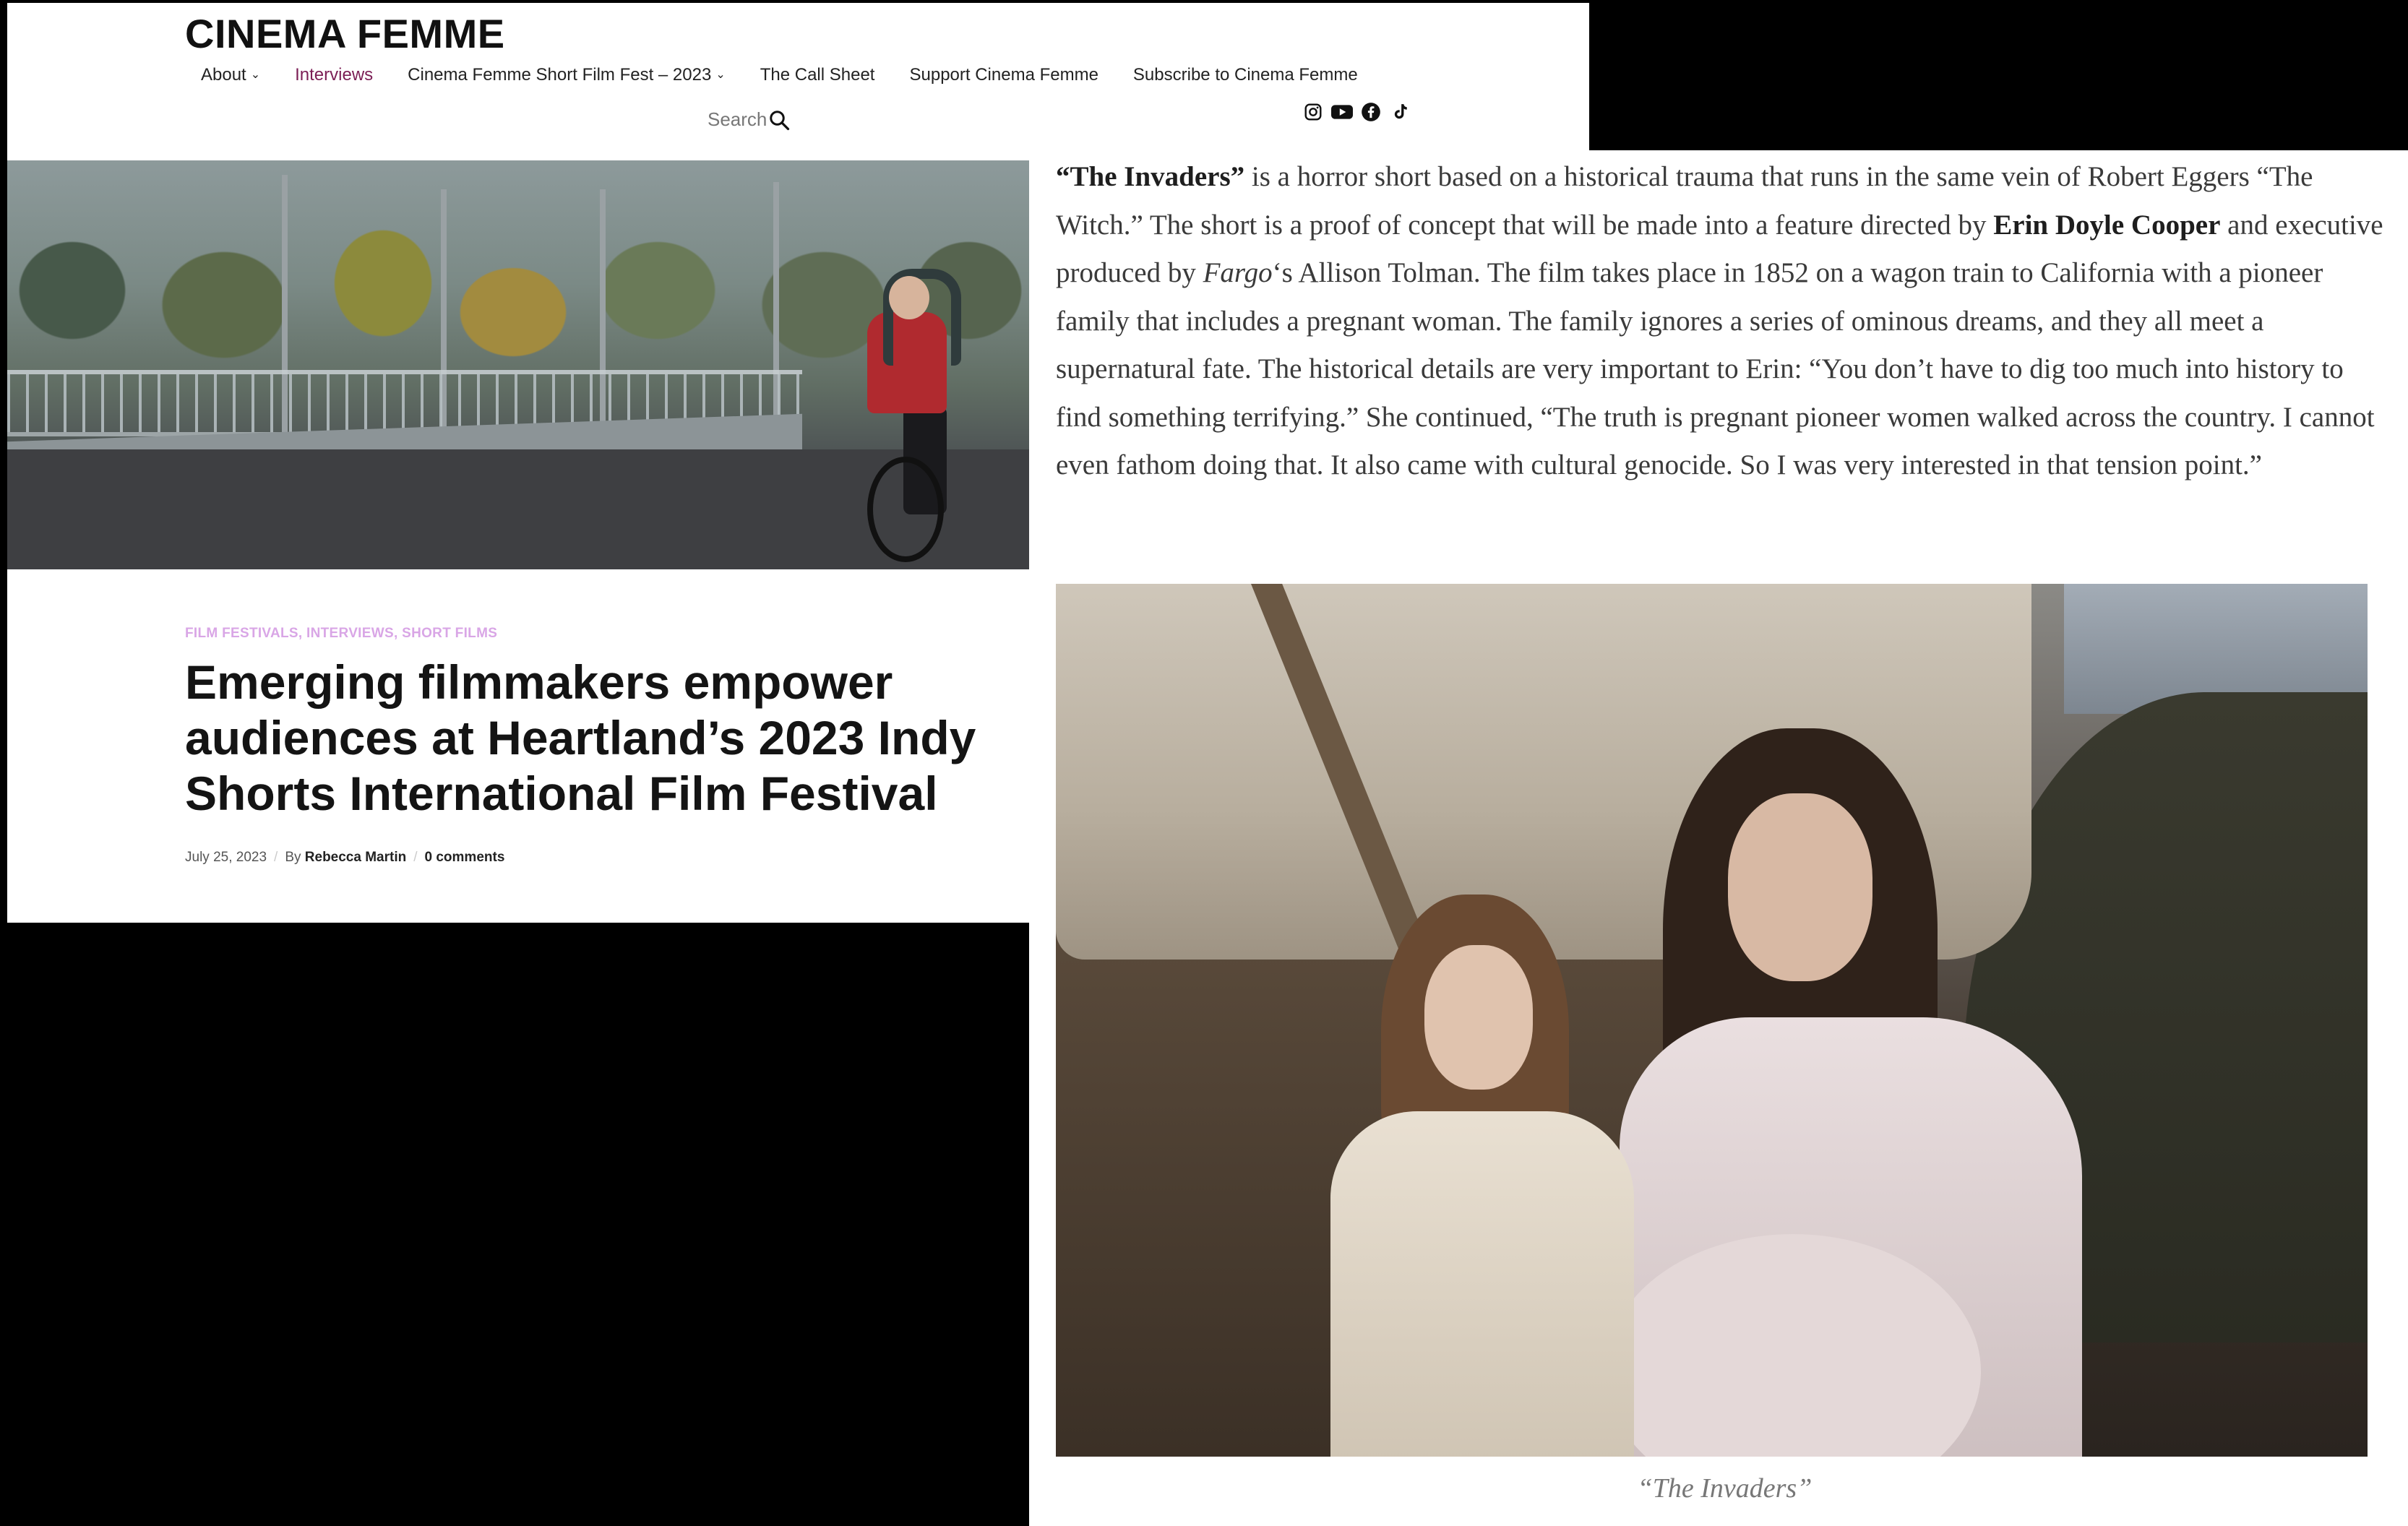  Describe the element at coordinates (1482, 1284) in the screenshot. I see `image-girl-dress` at that location.